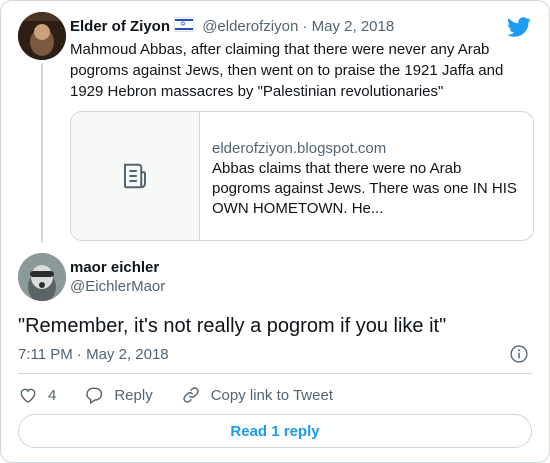 The width and height of the screenshot is (550, 463). What do you see at coordinates (299, 148) in the screenshot?
I see `link-domain: elderofziyon.blogspot.com` at bounding box center [299, 148].